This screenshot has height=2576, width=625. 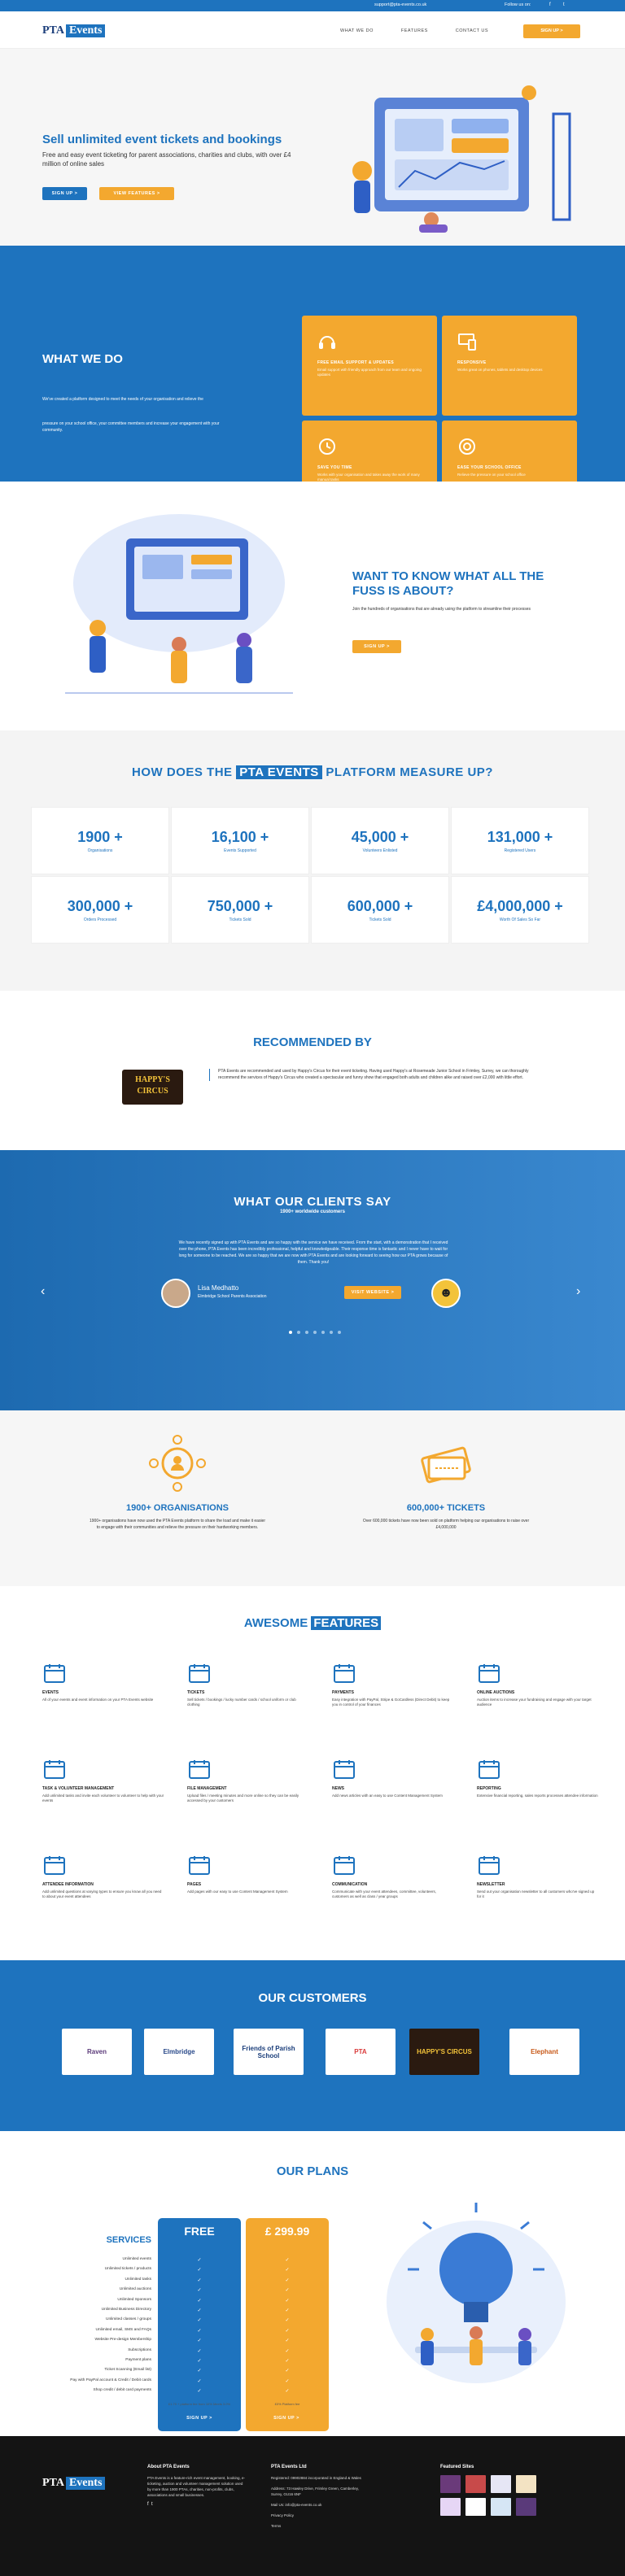 What do you see at coordinates (320, 2505) in the screenshot?
I see `footer-email-link: Mail Us: info@pta-events.co.uk` at bounding box center [320, 2505].